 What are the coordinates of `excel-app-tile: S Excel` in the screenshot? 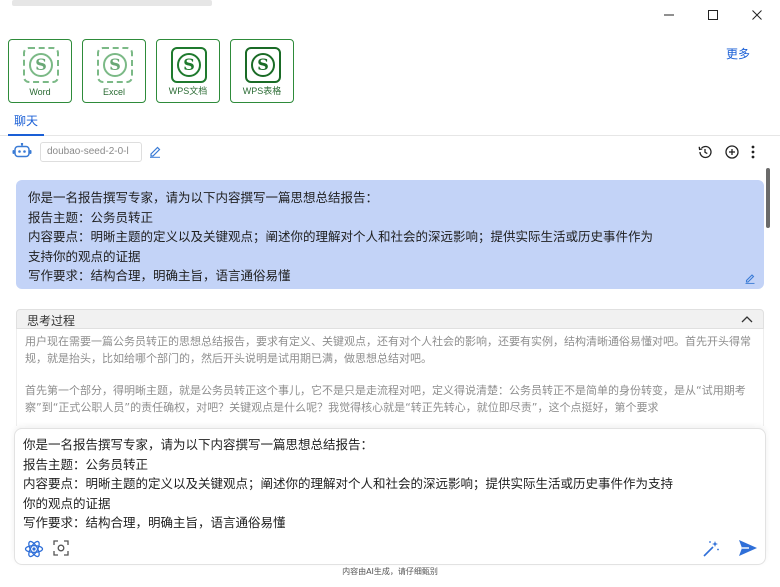 It's located at (114, 71).